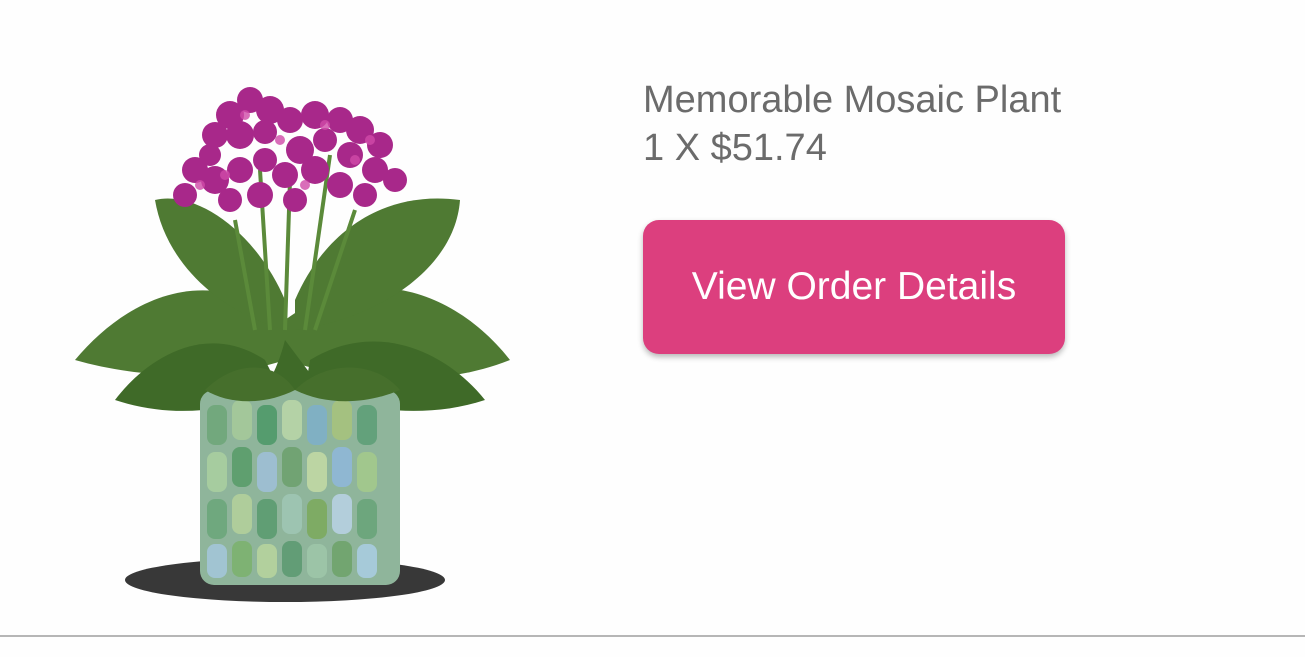 This screenshot has height=657, width=1305. What do you see at coordinates (652, 636) in the screenshot?
I see `divider` at bounding box center [652, 636].